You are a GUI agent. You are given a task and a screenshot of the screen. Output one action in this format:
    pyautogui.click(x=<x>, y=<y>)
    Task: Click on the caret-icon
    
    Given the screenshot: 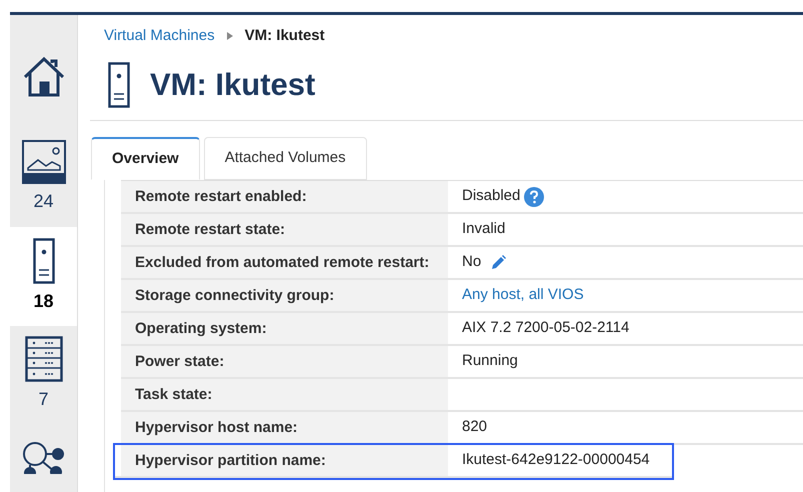 What is the action you would take?
    pyautogui.click(x=229, y=36)
    